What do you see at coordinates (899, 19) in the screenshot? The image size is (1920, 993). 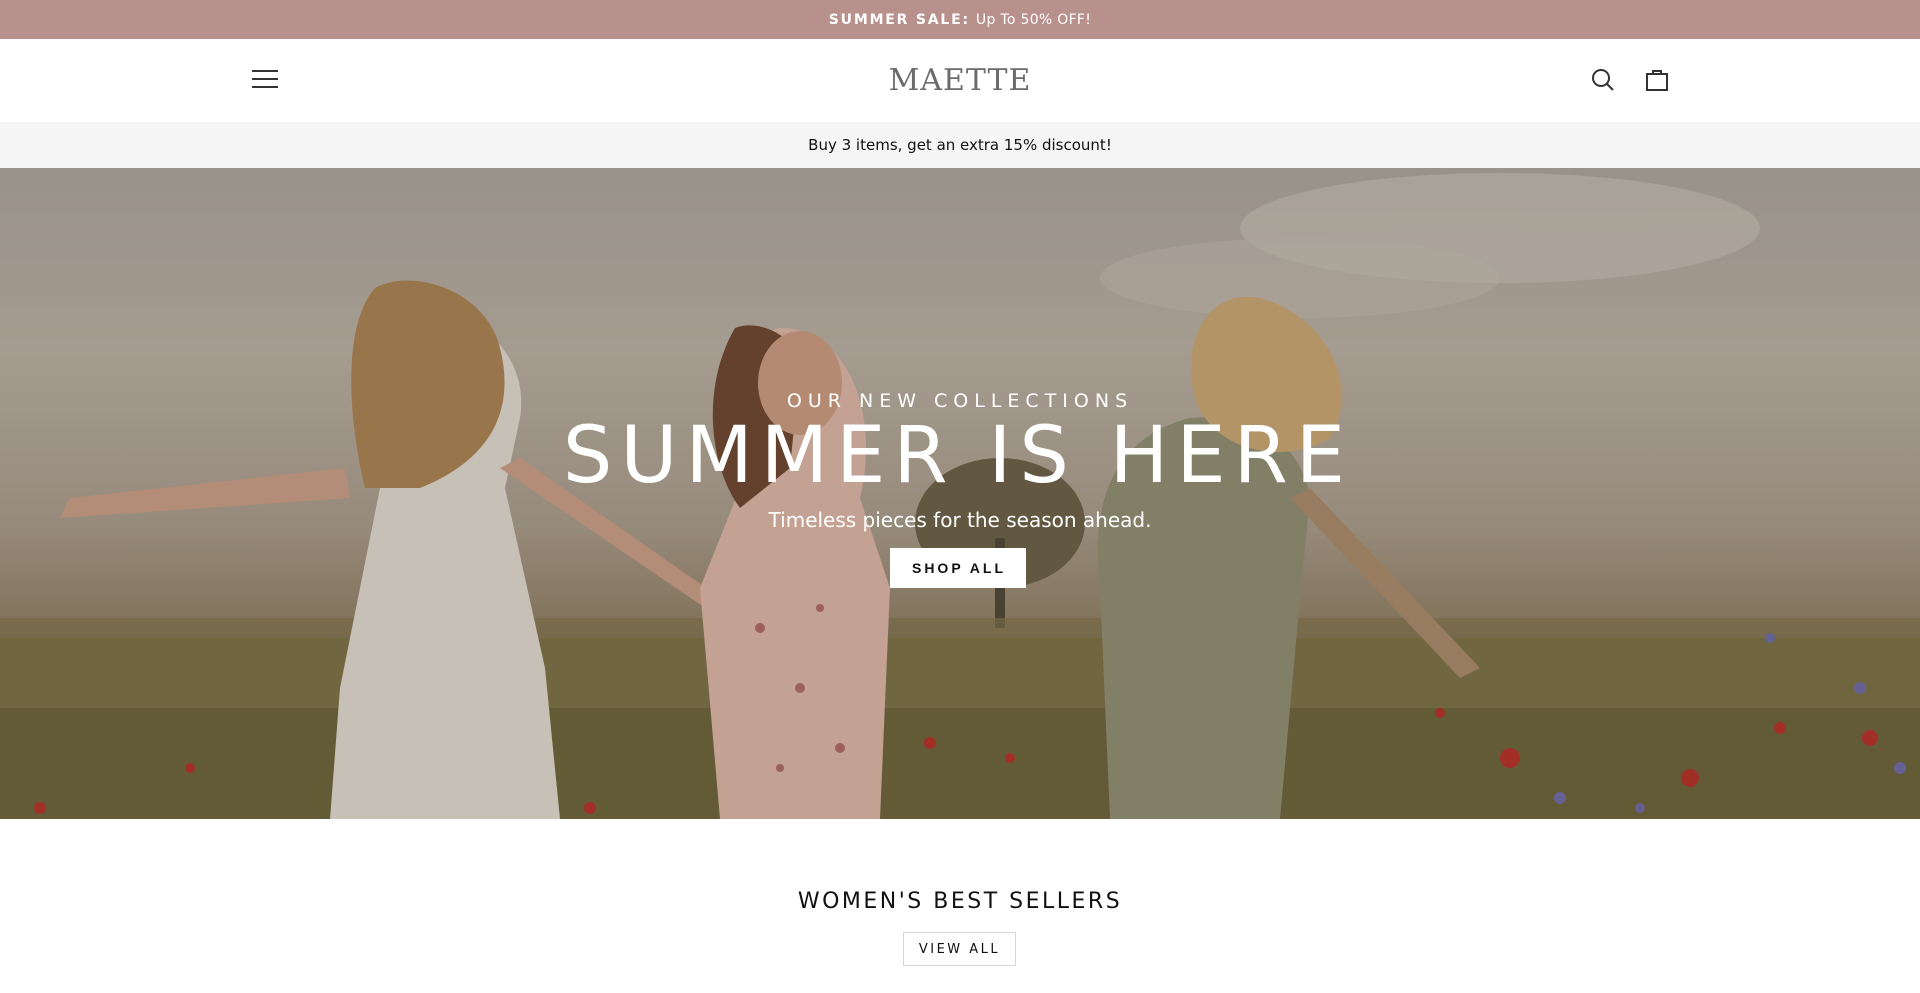 I see `announcement-bold: SUMMER SALE:` at bounding box center [899, 19].